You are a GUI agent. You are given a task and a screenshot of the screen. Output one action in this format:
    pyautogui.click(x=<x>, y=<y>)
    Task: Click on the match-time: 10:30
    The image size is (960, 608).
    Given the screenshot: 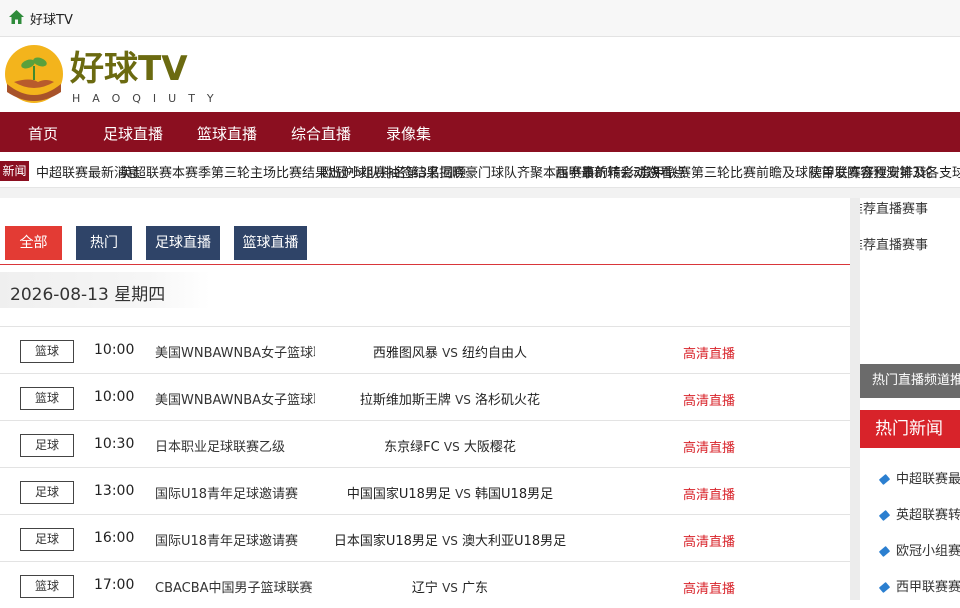 What is the action you would take?
    pyautogui.click(x=114, y=444)
    